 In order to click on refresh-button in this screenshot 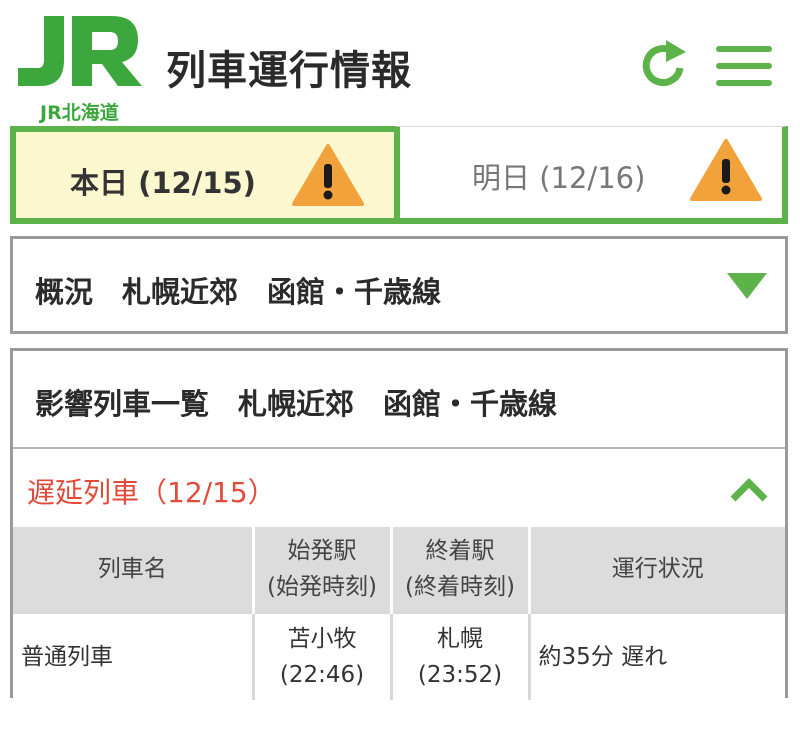, I will do `click(664, 66)`.